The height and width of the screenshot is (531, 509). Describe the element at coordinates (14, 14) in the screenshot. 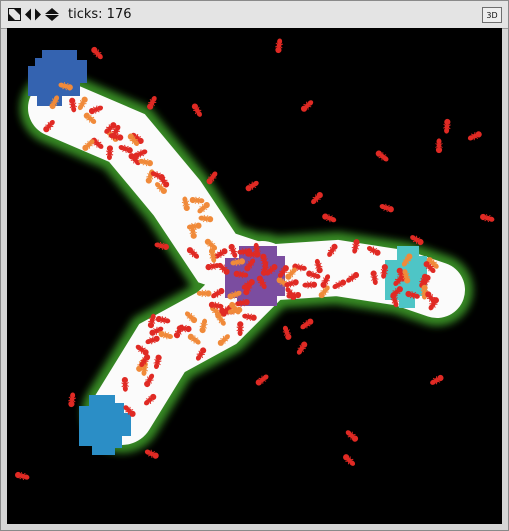

I see `zoom-diagonal-arrows-icon` at that location.